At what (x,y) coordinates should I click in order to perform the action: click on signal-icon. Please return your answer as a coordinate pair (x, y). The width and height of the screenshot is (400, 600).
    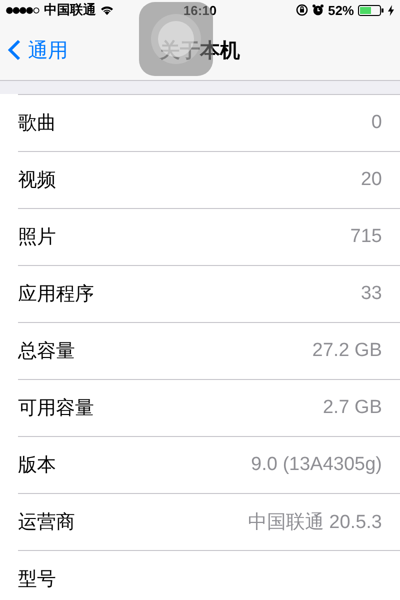
    Looking at the image, I should click on (23, 10).